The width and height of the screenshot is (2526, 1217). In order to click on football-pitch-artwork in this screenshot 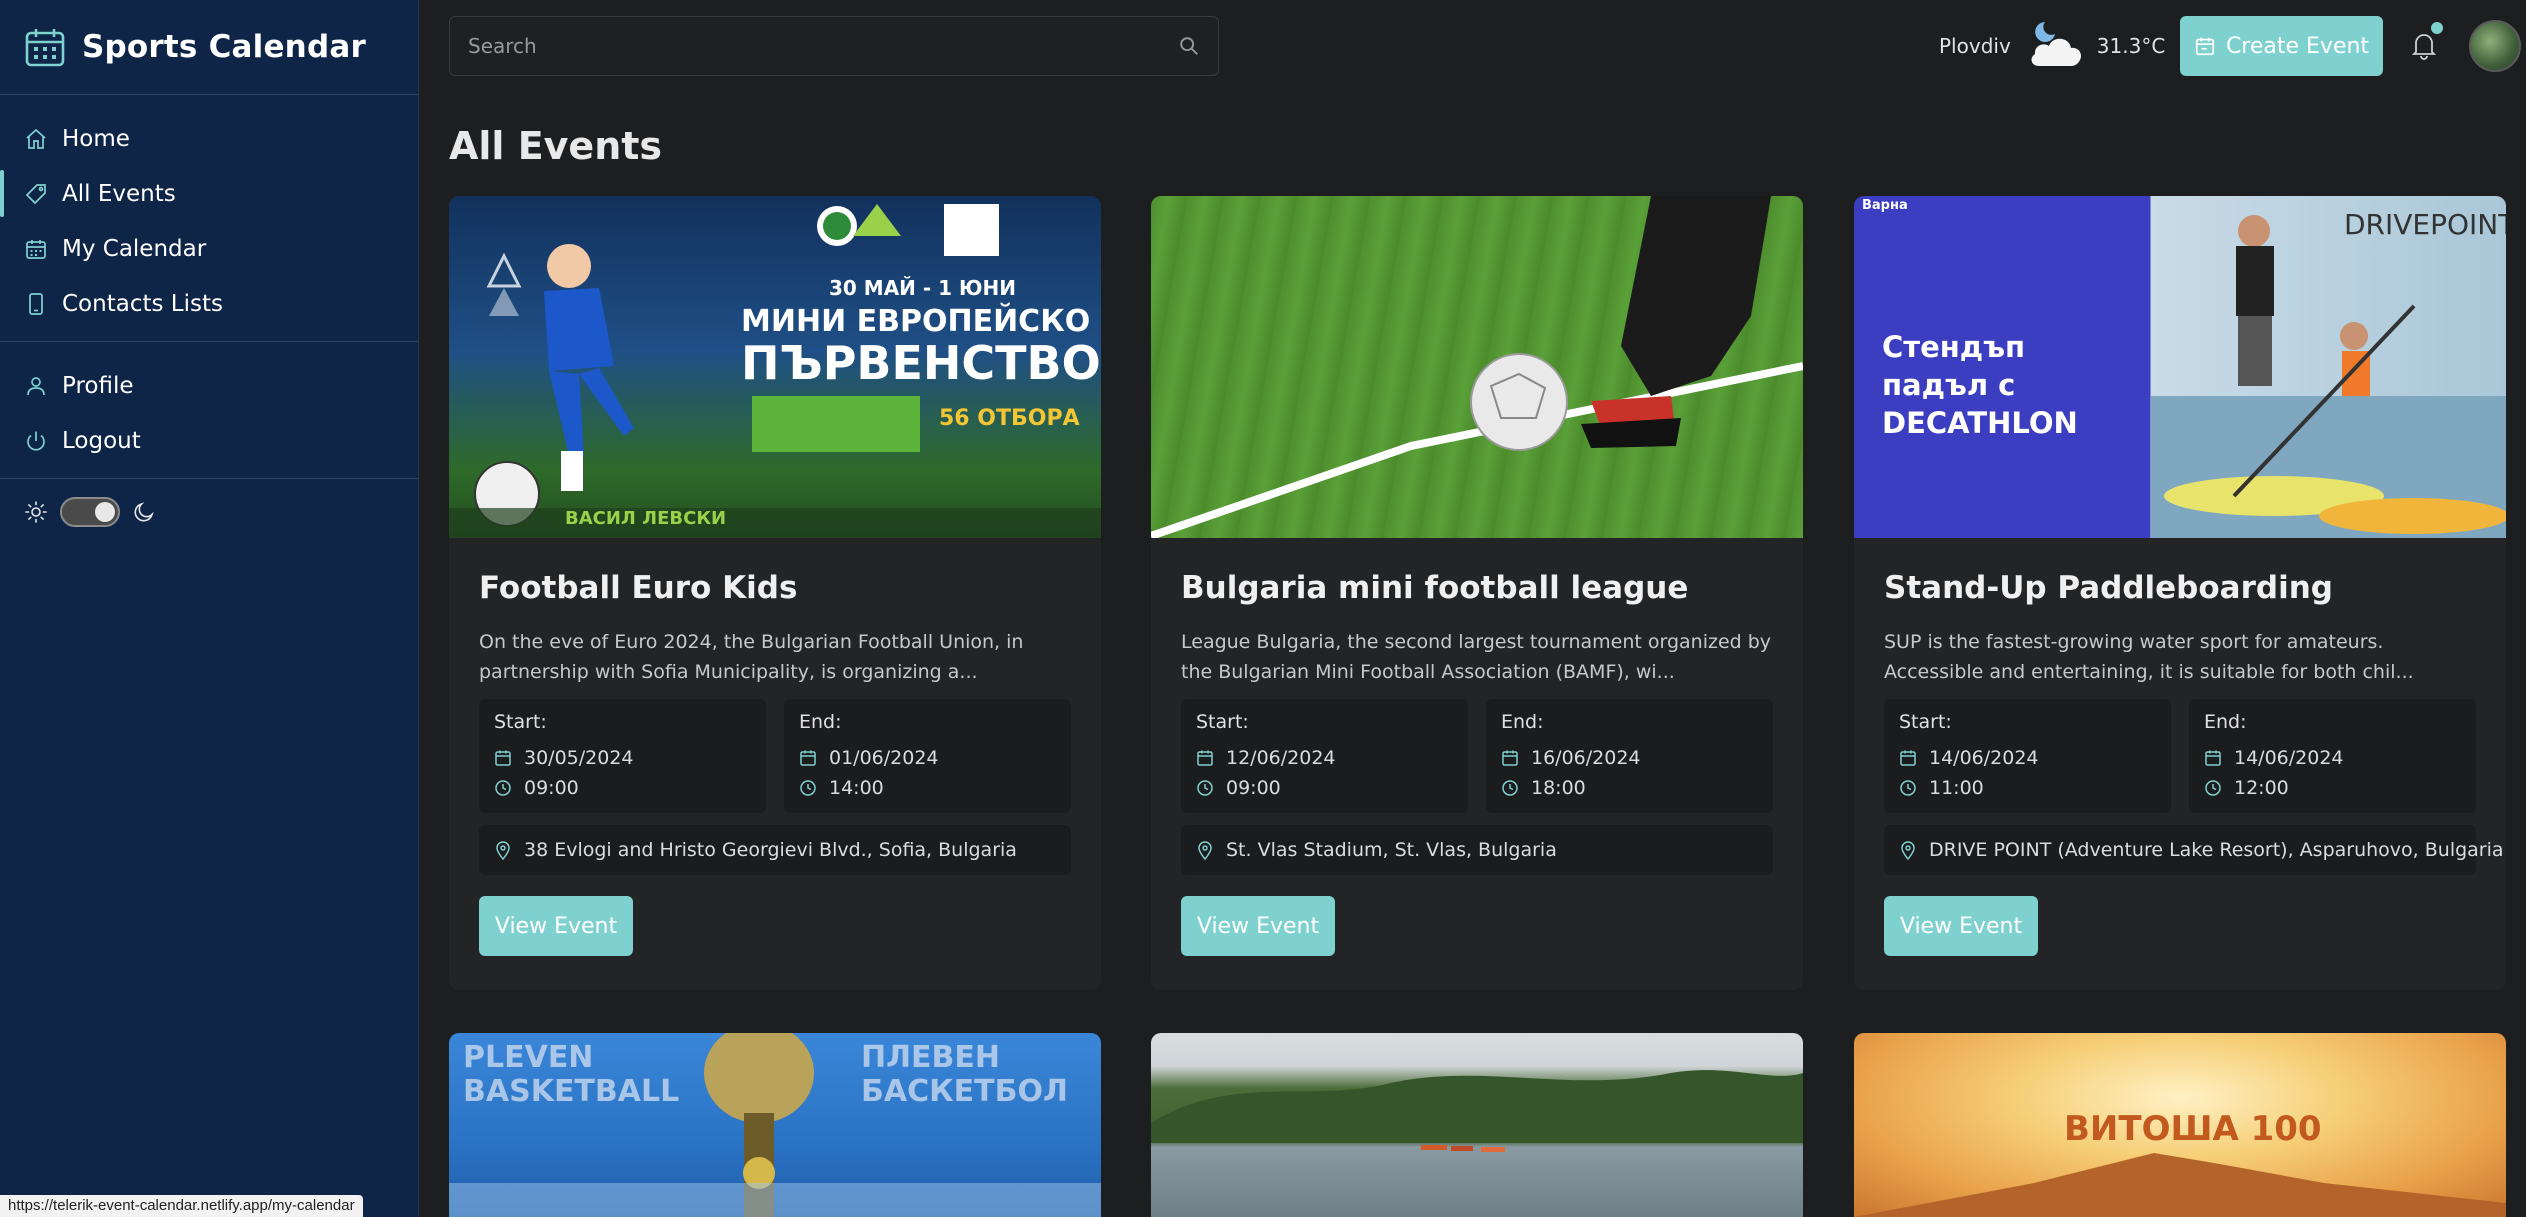, I will do `click(1477, 367)`.